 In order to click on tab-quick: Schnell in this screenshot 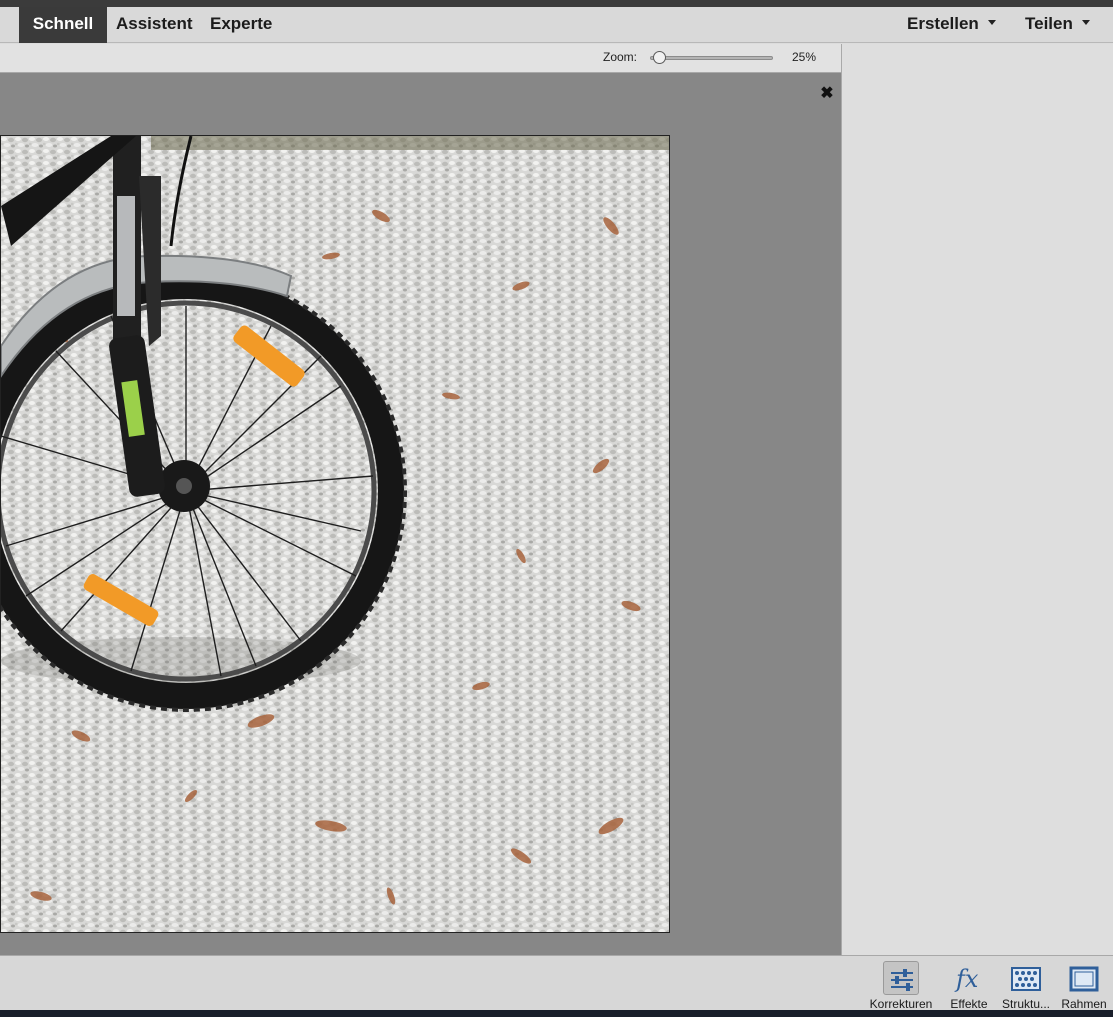, I will do `click(63, 25)`.